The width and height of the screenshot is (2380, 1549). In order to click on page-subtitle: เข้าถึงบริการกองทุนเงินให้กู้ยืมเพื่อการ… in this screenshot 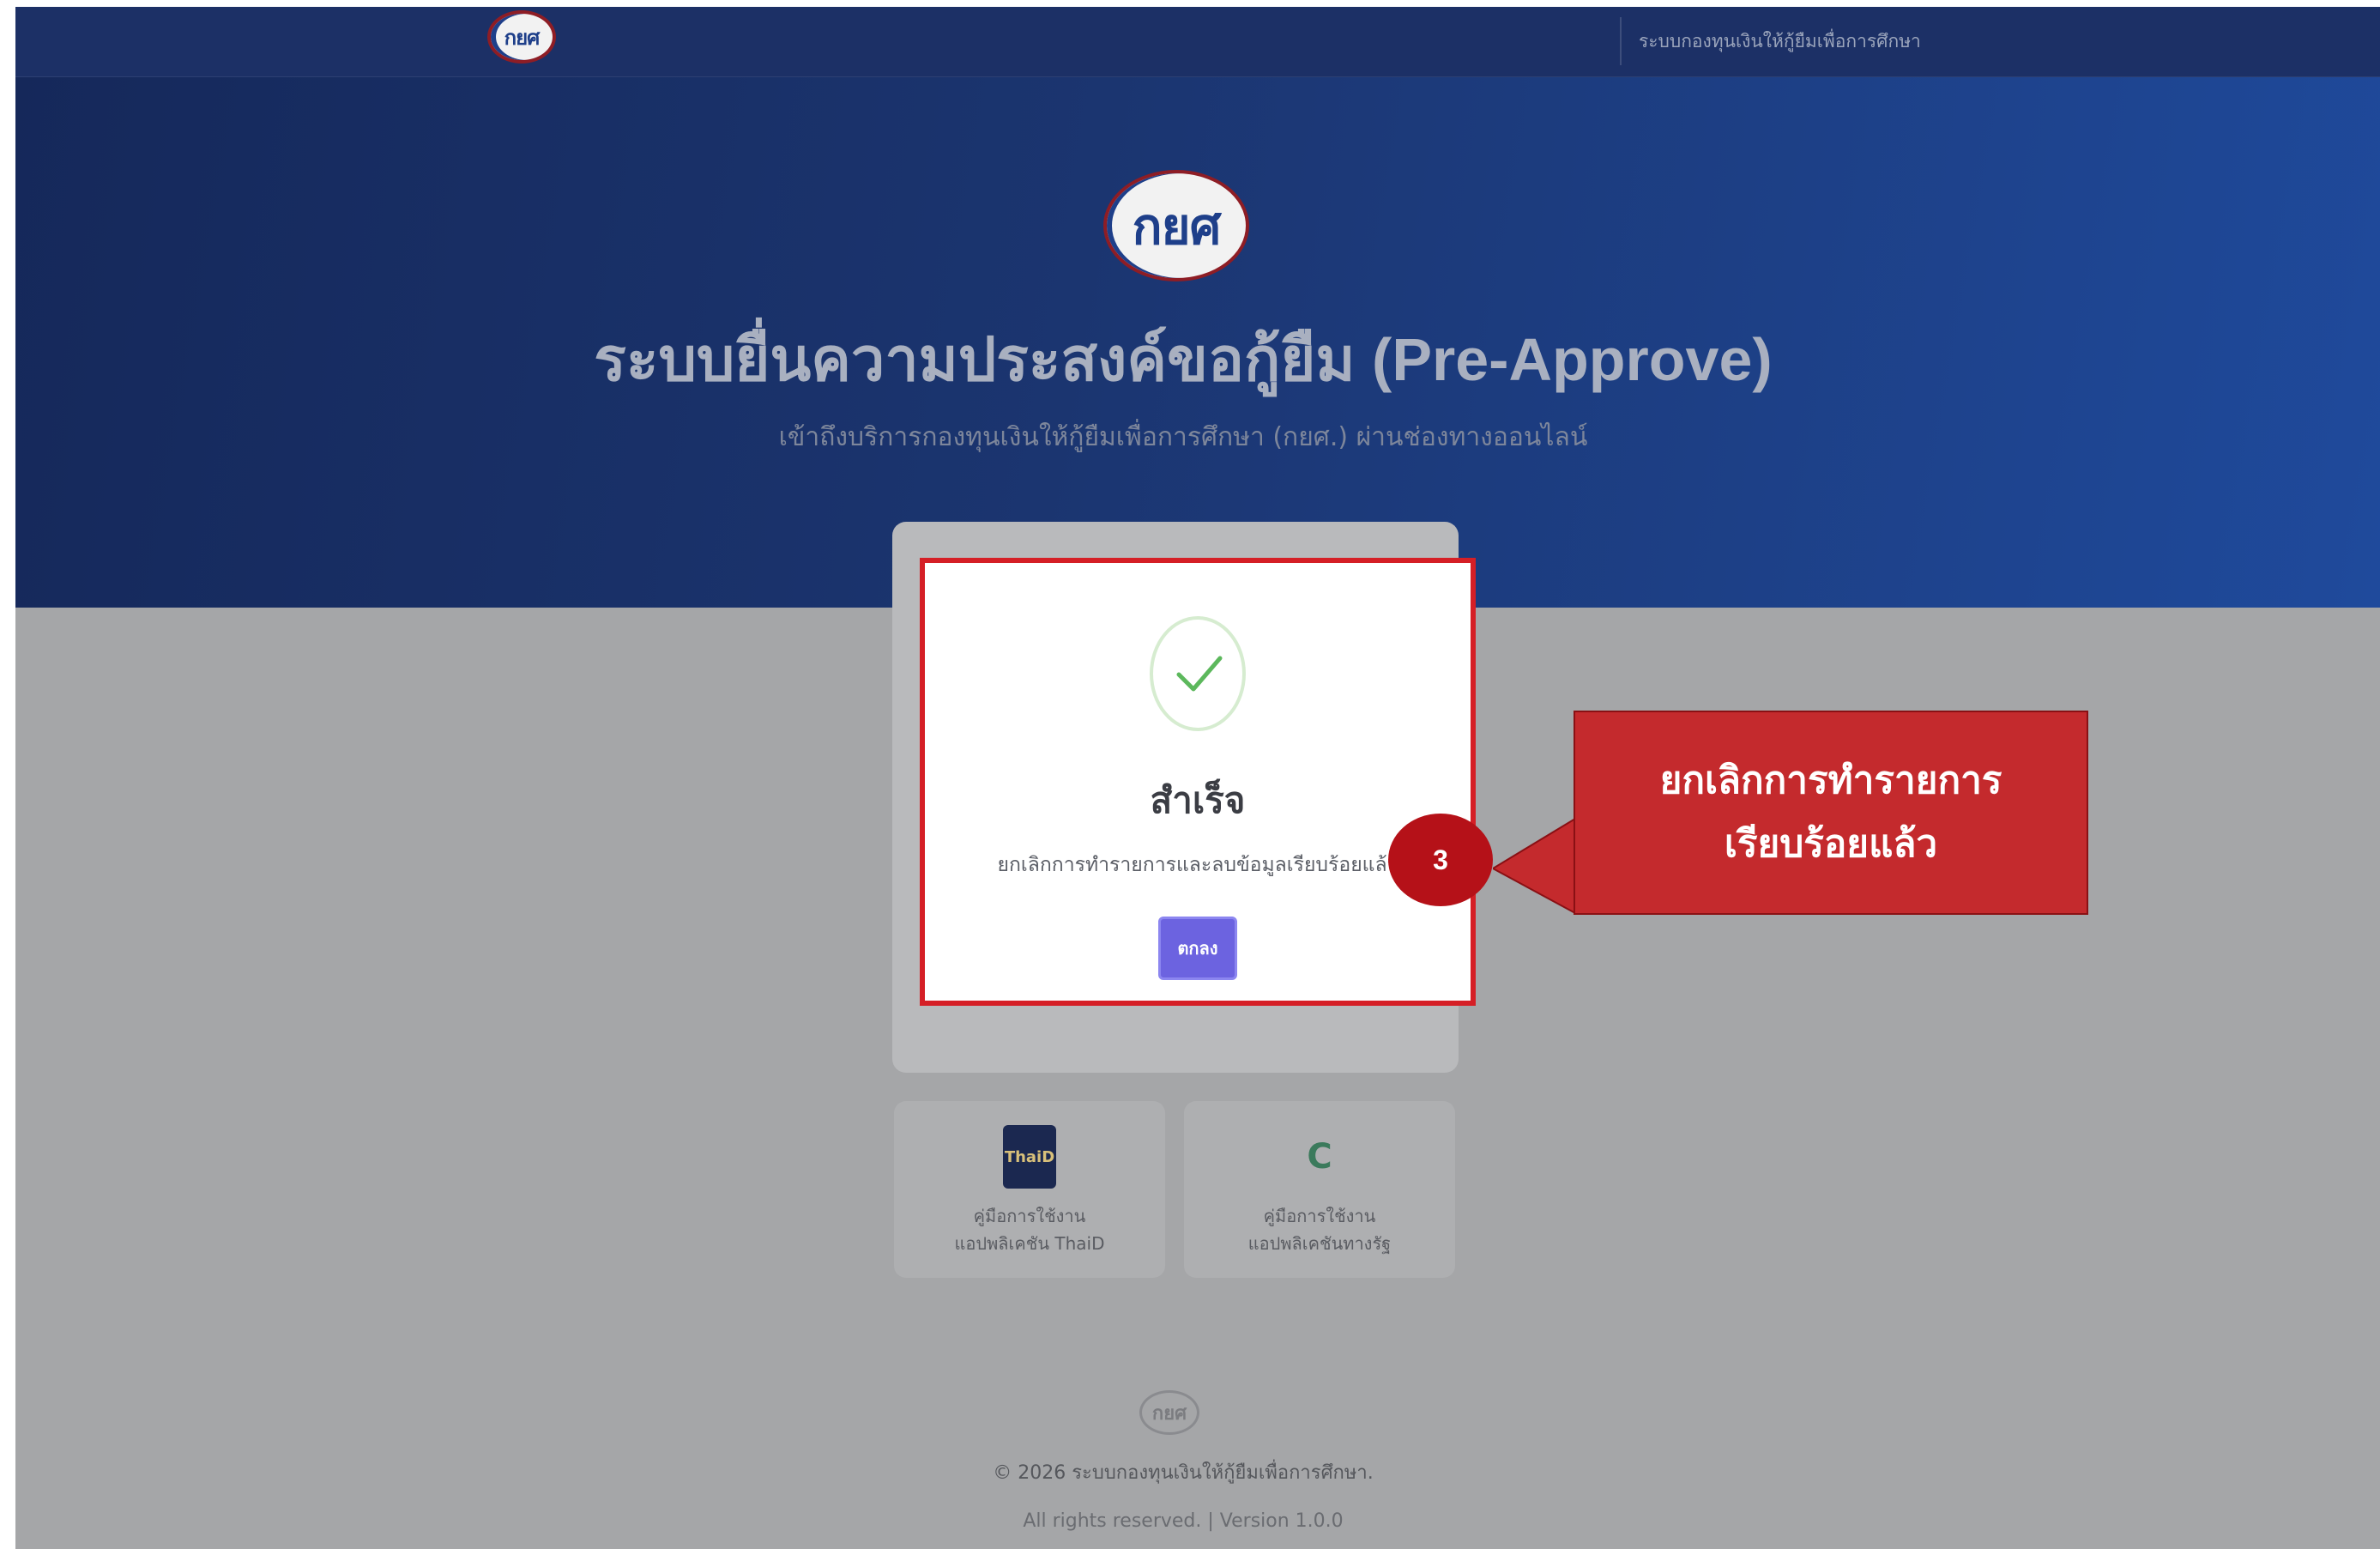, I will do `click(1183, 437)`.